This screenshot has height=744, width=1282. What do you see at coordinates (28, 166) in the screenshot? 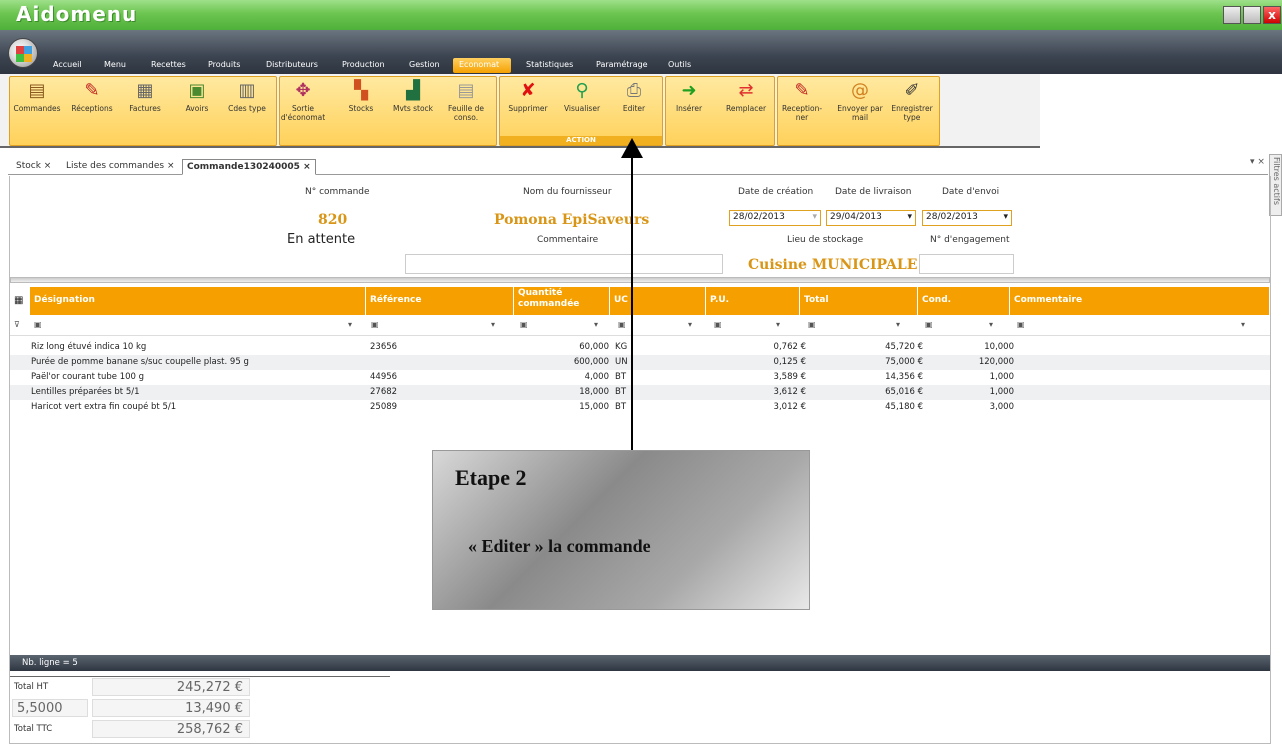
I see `tab-label: Stock` at bounding box center [28, 166].